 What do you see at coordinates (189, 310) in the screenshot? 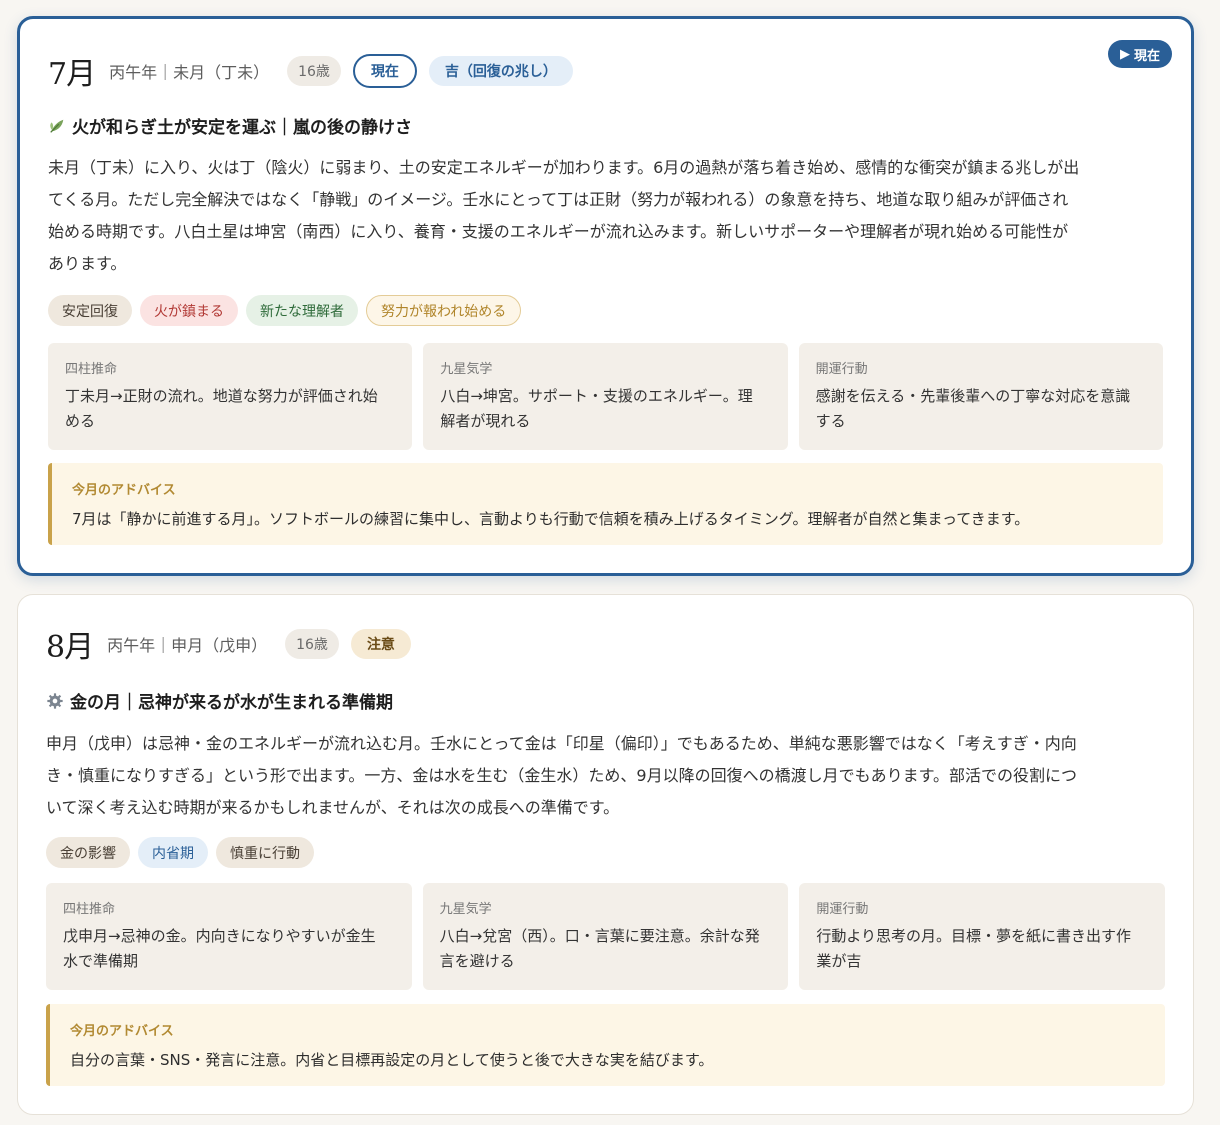
I see `tag: 火が鎮まる` at bounding box center [189, 310].